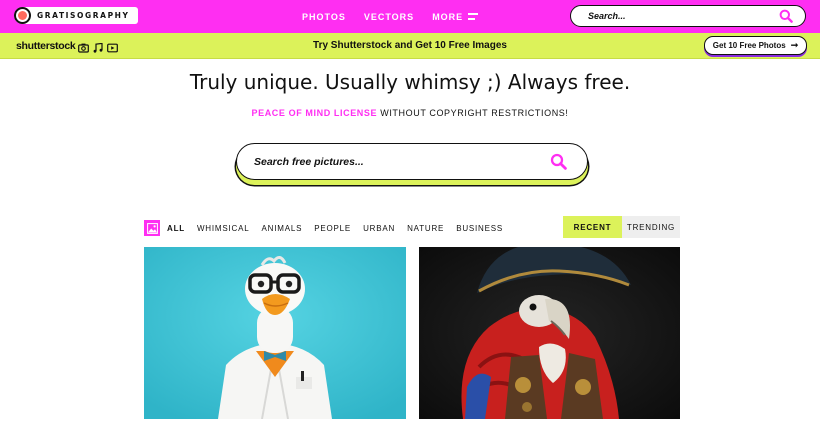 The width and height of the screenshot is (820, 426). I want to click on category-animals: ANIMALS, so click(282, 228).